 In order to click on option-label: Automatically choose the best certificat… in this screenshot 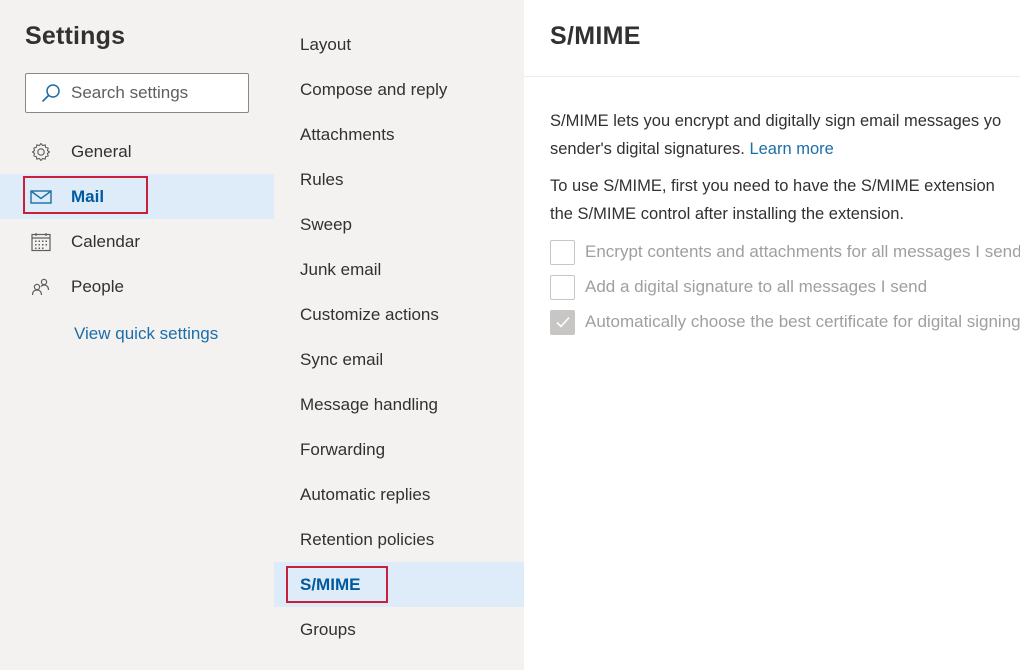, I will do `click(802, 321)`.